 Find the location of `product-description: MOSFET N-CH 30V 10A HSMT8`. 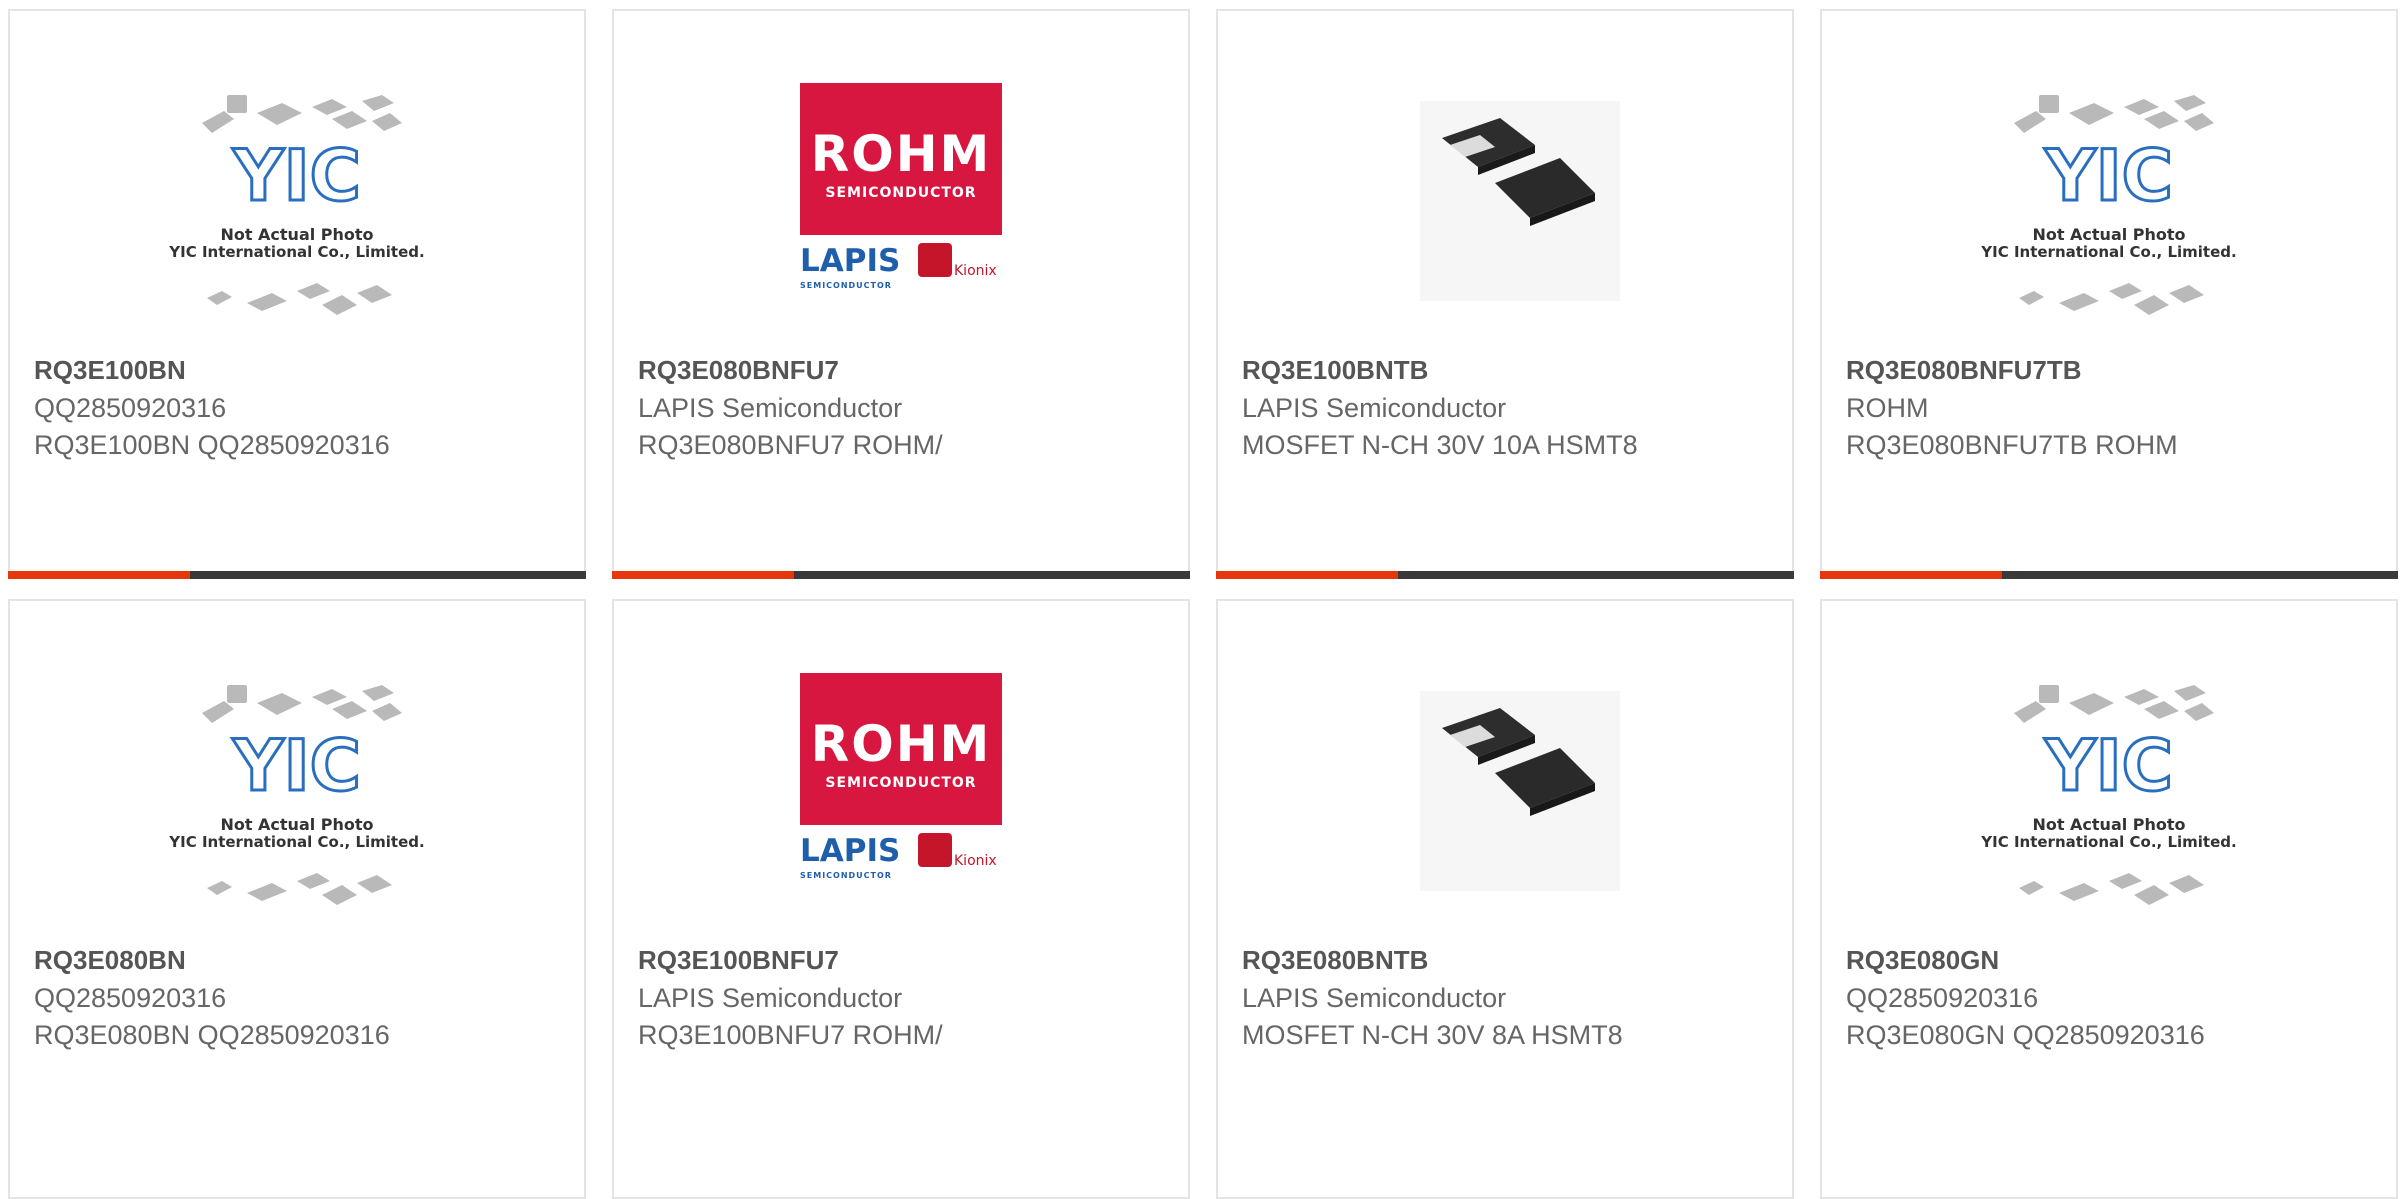

product-description: MOSFET N-CH 30V 10A HSMT8 is located at coordinates (1440, 445).